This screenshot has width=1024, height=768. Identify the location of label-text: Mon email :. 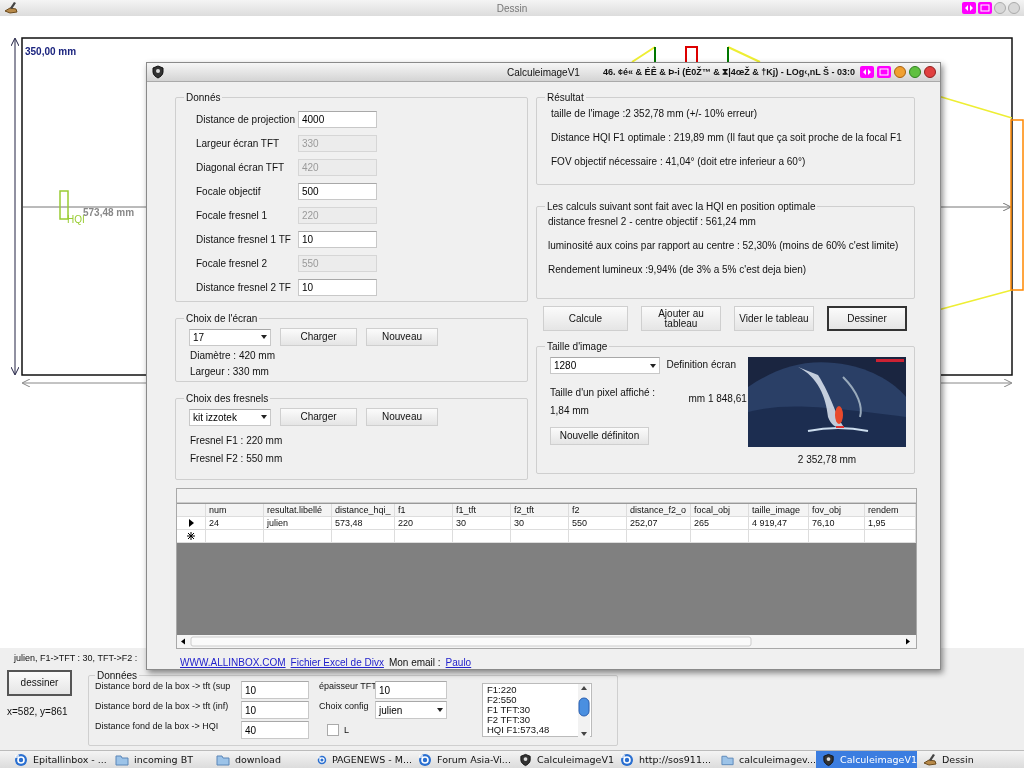
(414, 662).